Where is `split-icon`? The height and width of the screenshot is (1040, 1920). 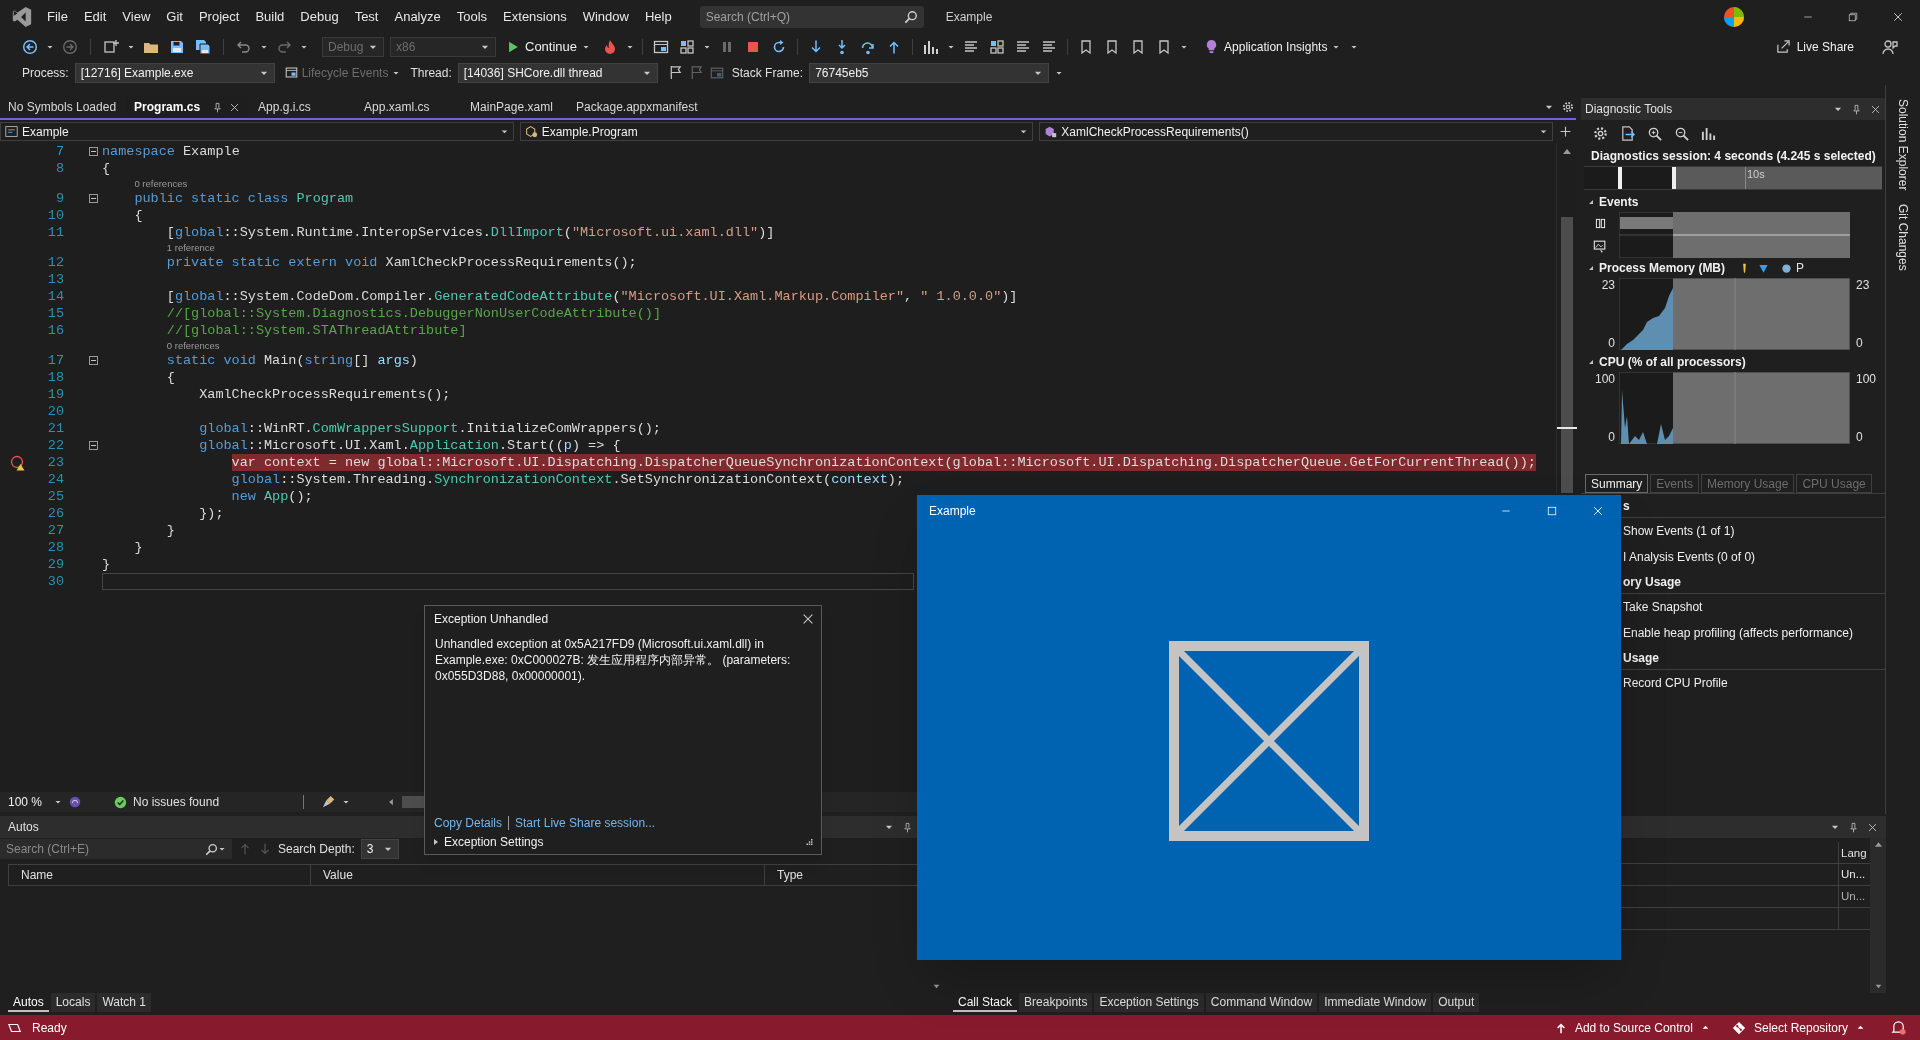
split-icon is located at coordinates (1565, 131).